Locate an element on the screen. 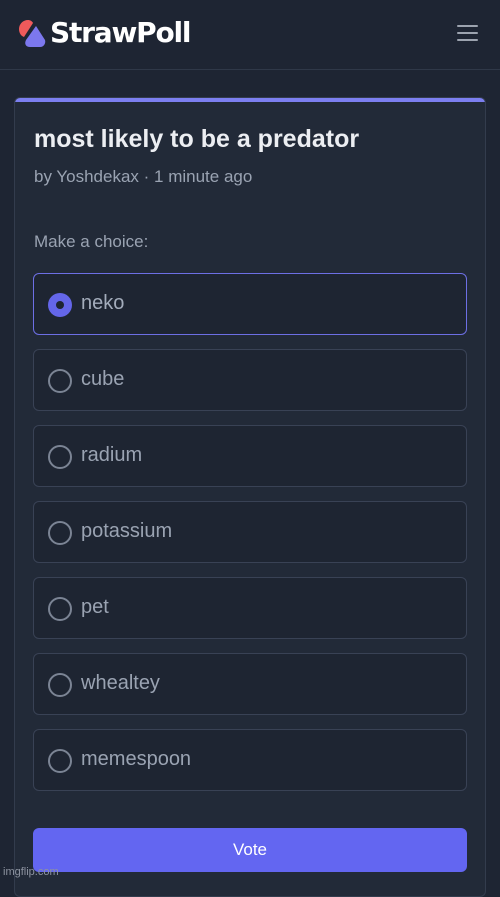  poll-option-whealtey: whealtey is located at coordinates (250, 684).